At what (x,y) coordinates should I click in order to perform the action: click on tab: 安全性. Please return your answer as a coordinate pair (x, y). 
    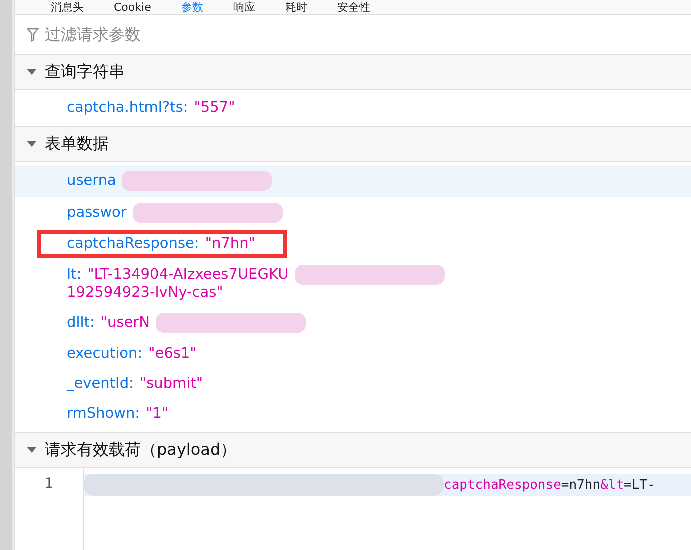
    Looking at the image, I should click on (353, 7).